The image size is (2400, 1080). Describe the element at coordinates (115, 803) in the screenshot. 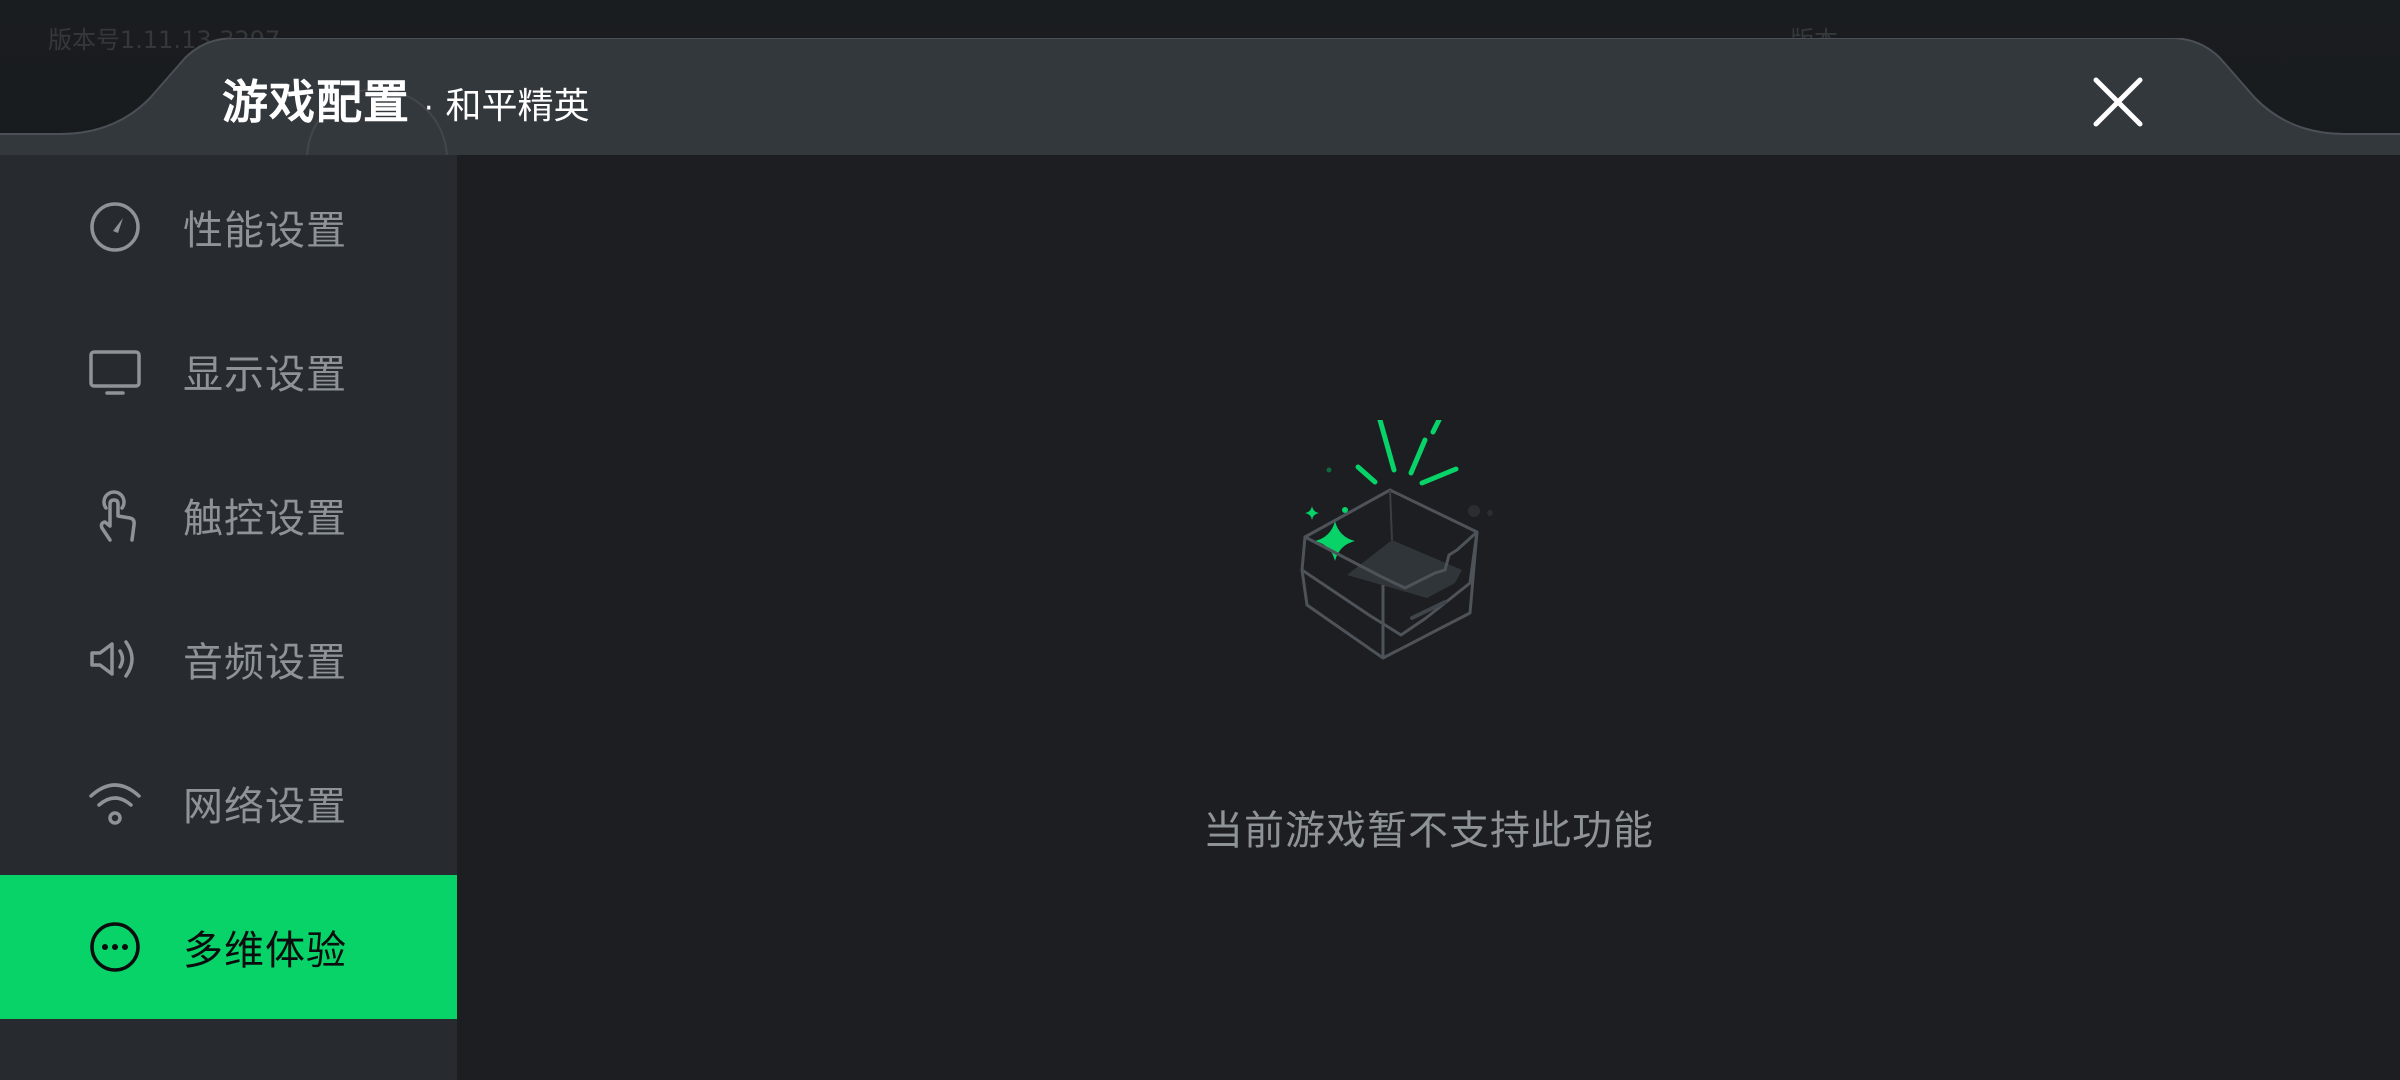

I see `wifi-icon` at that location.